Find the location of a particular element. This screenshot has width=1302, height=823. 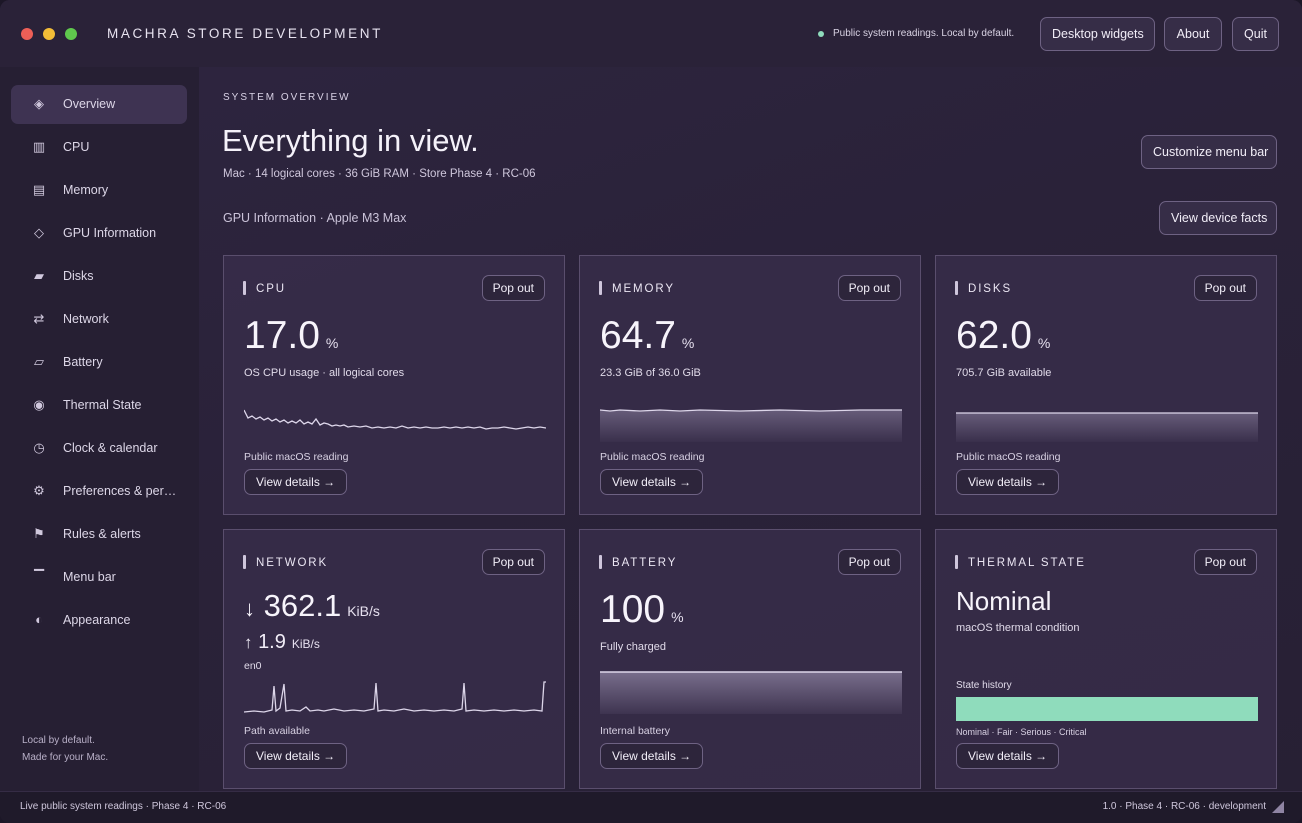

status-indicator-icon is located at coordinates (821, 34).